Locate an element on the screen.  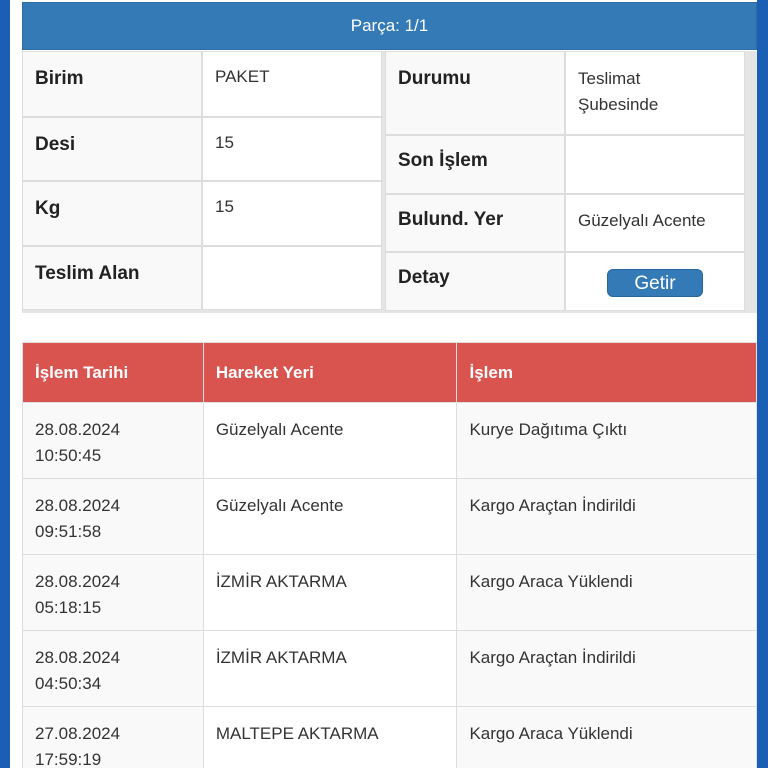
info-value-durumu-line1: Teslimat is located at coordinates (609, 78).